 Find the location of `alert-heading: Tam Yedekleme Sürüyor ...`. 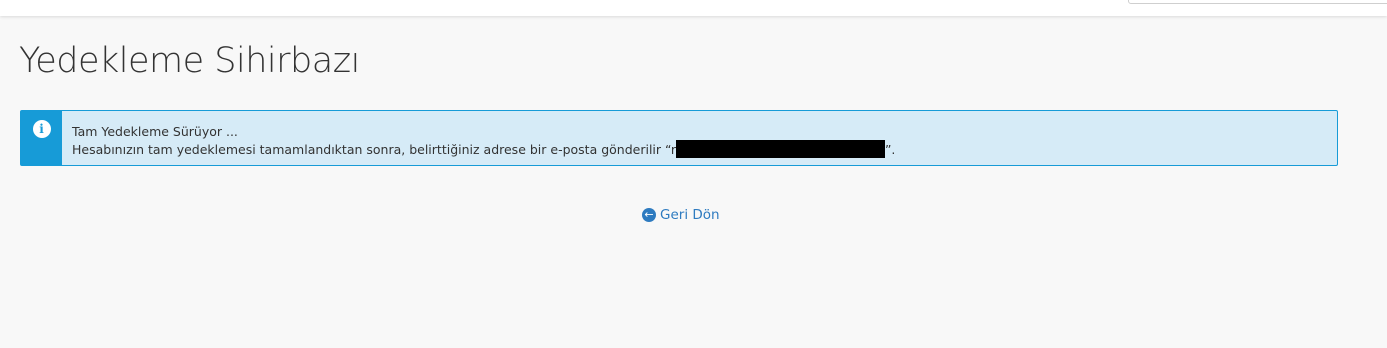

alert-heading: Tam Yedekleme Sürüyor ... is located at coordinates (155, 131).